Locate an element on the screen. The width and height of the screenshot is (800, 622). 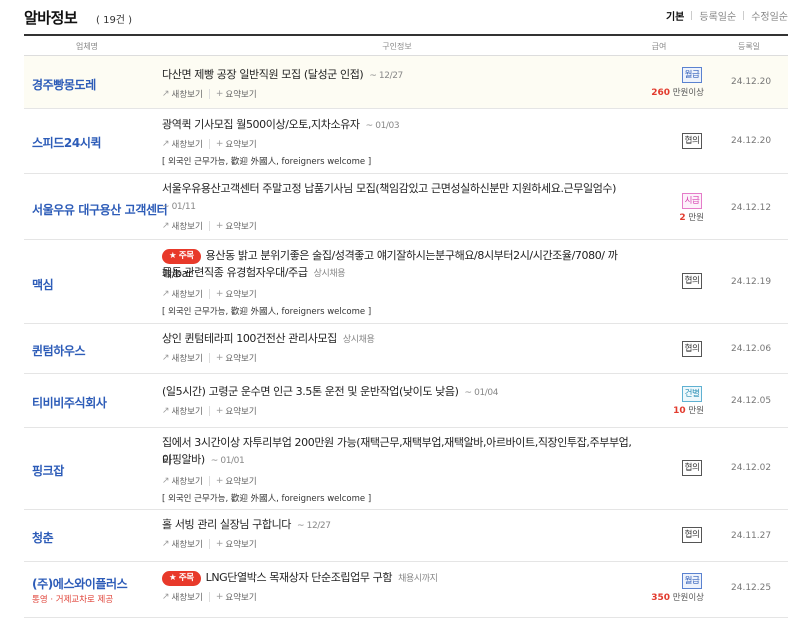
table-header: 업체명 구인정보 급여 등록일 is located at coordinates (406, 45).